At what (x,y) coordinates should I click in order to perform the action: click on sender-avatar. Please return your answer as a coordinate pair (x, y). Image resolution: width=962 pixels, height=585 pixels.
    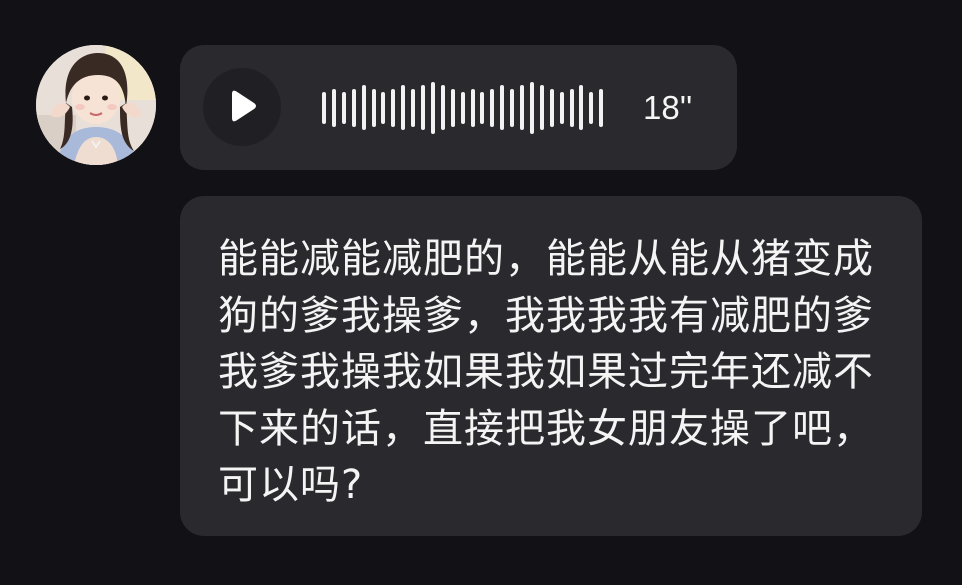
    Looking at the image, I should click on (96, 105).